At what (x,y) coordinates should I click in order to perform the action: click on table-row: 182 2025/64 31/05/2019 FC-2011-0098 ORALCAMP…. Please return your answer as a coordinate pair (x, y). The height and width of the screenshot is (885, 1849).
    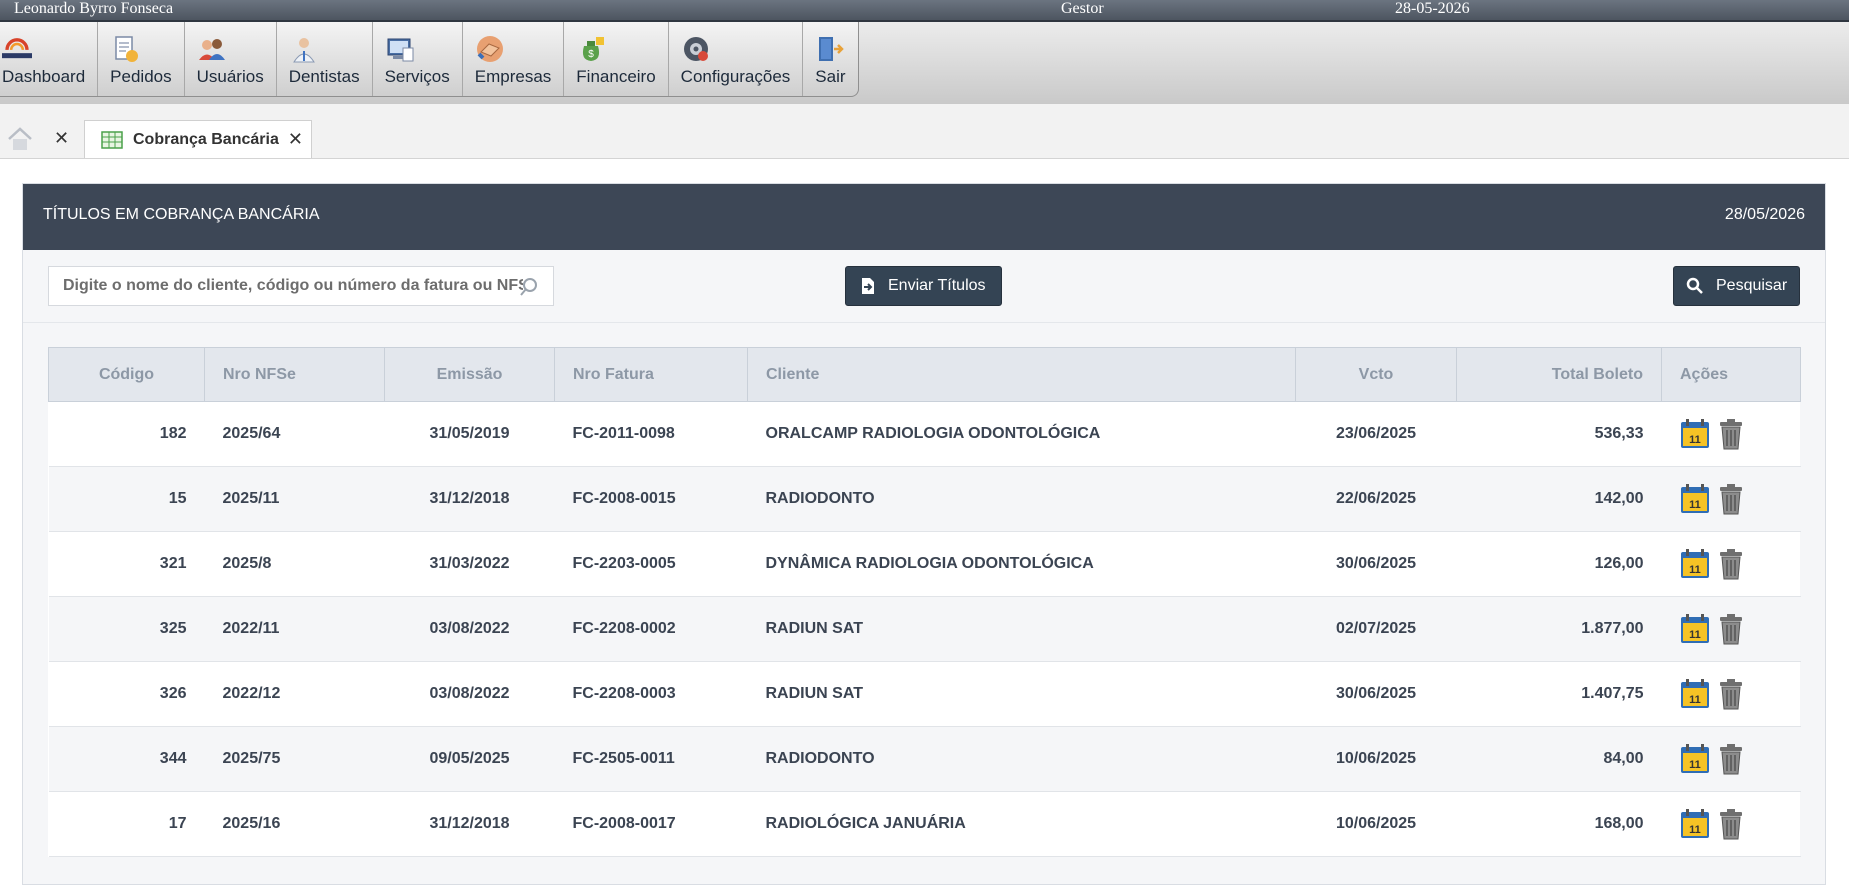
    Looking at the image, I should click on (924, 434).